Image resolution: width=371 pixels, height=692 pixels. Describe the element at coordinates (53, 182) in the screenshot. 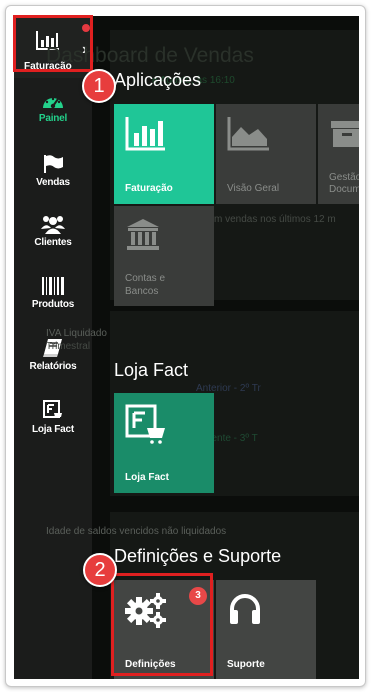

I see `sidebar-item-label: Vendas` at that location.